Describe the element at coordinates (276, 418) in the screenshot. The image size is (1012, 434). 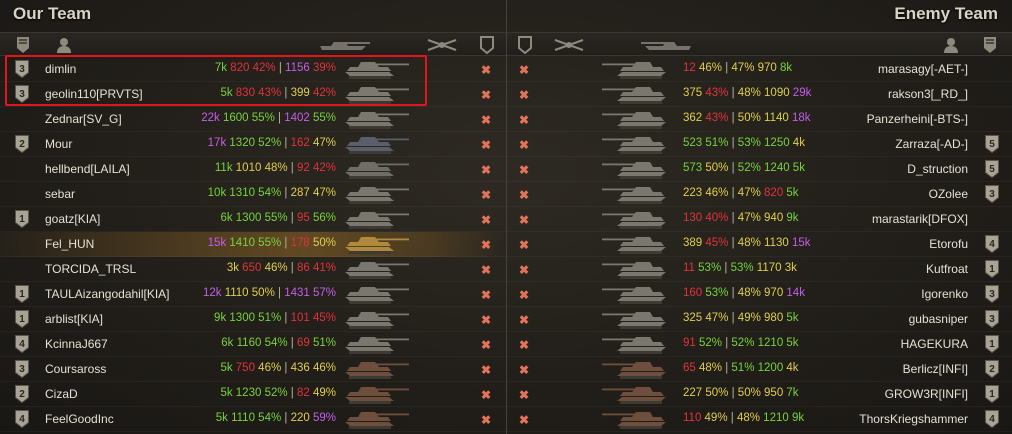
I see `player-stats: 5k 1110 54% | 220 59%` at that location.